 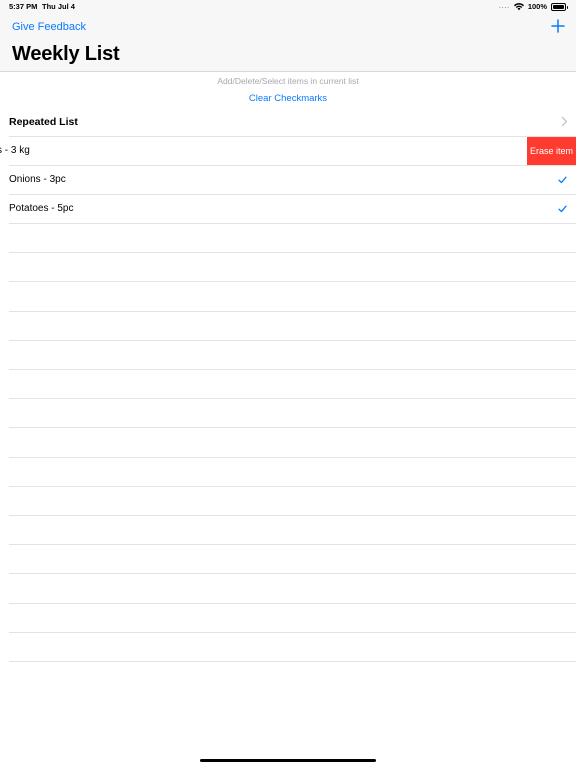 What do you see at coordinates (564, 121) in the screenshot?
I see `chevron-right-icon` at bounding box center [564, 121].